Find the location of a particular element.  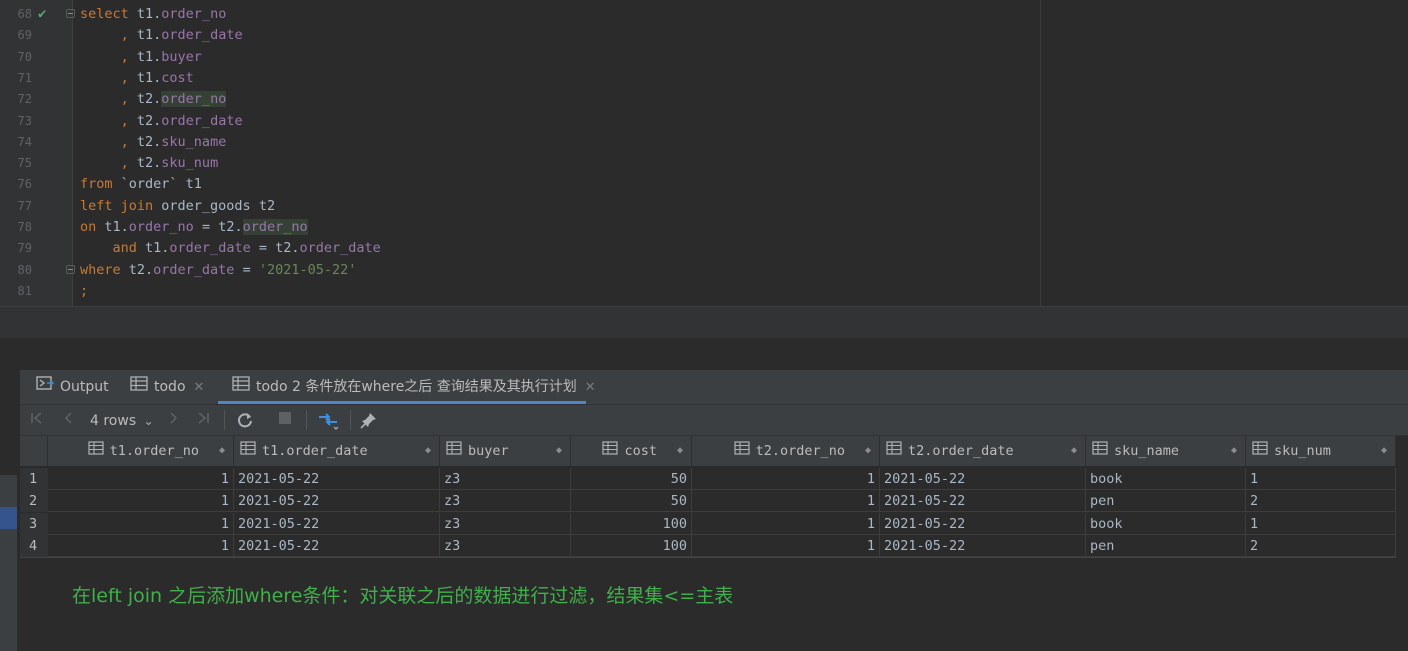

code-text: where t2.order_date = '2021-05-22' is located at coordinates (218, 270).